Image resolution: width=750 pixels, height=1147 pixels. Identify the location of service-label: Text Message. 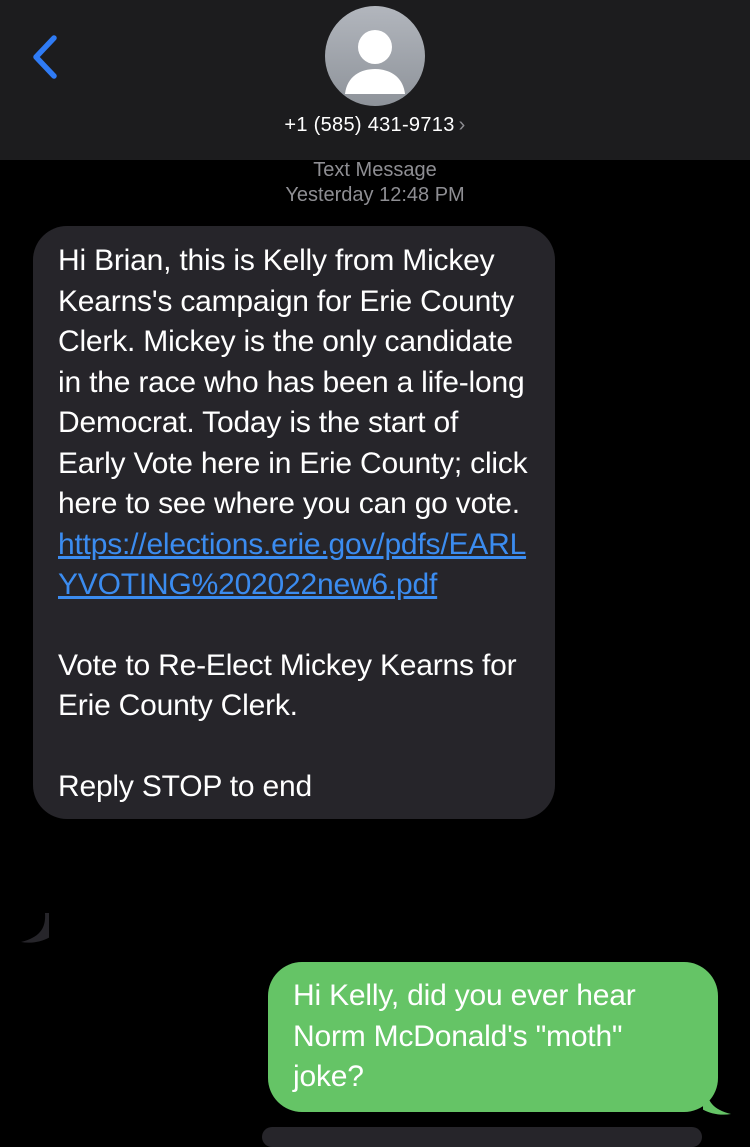
(375, 170).